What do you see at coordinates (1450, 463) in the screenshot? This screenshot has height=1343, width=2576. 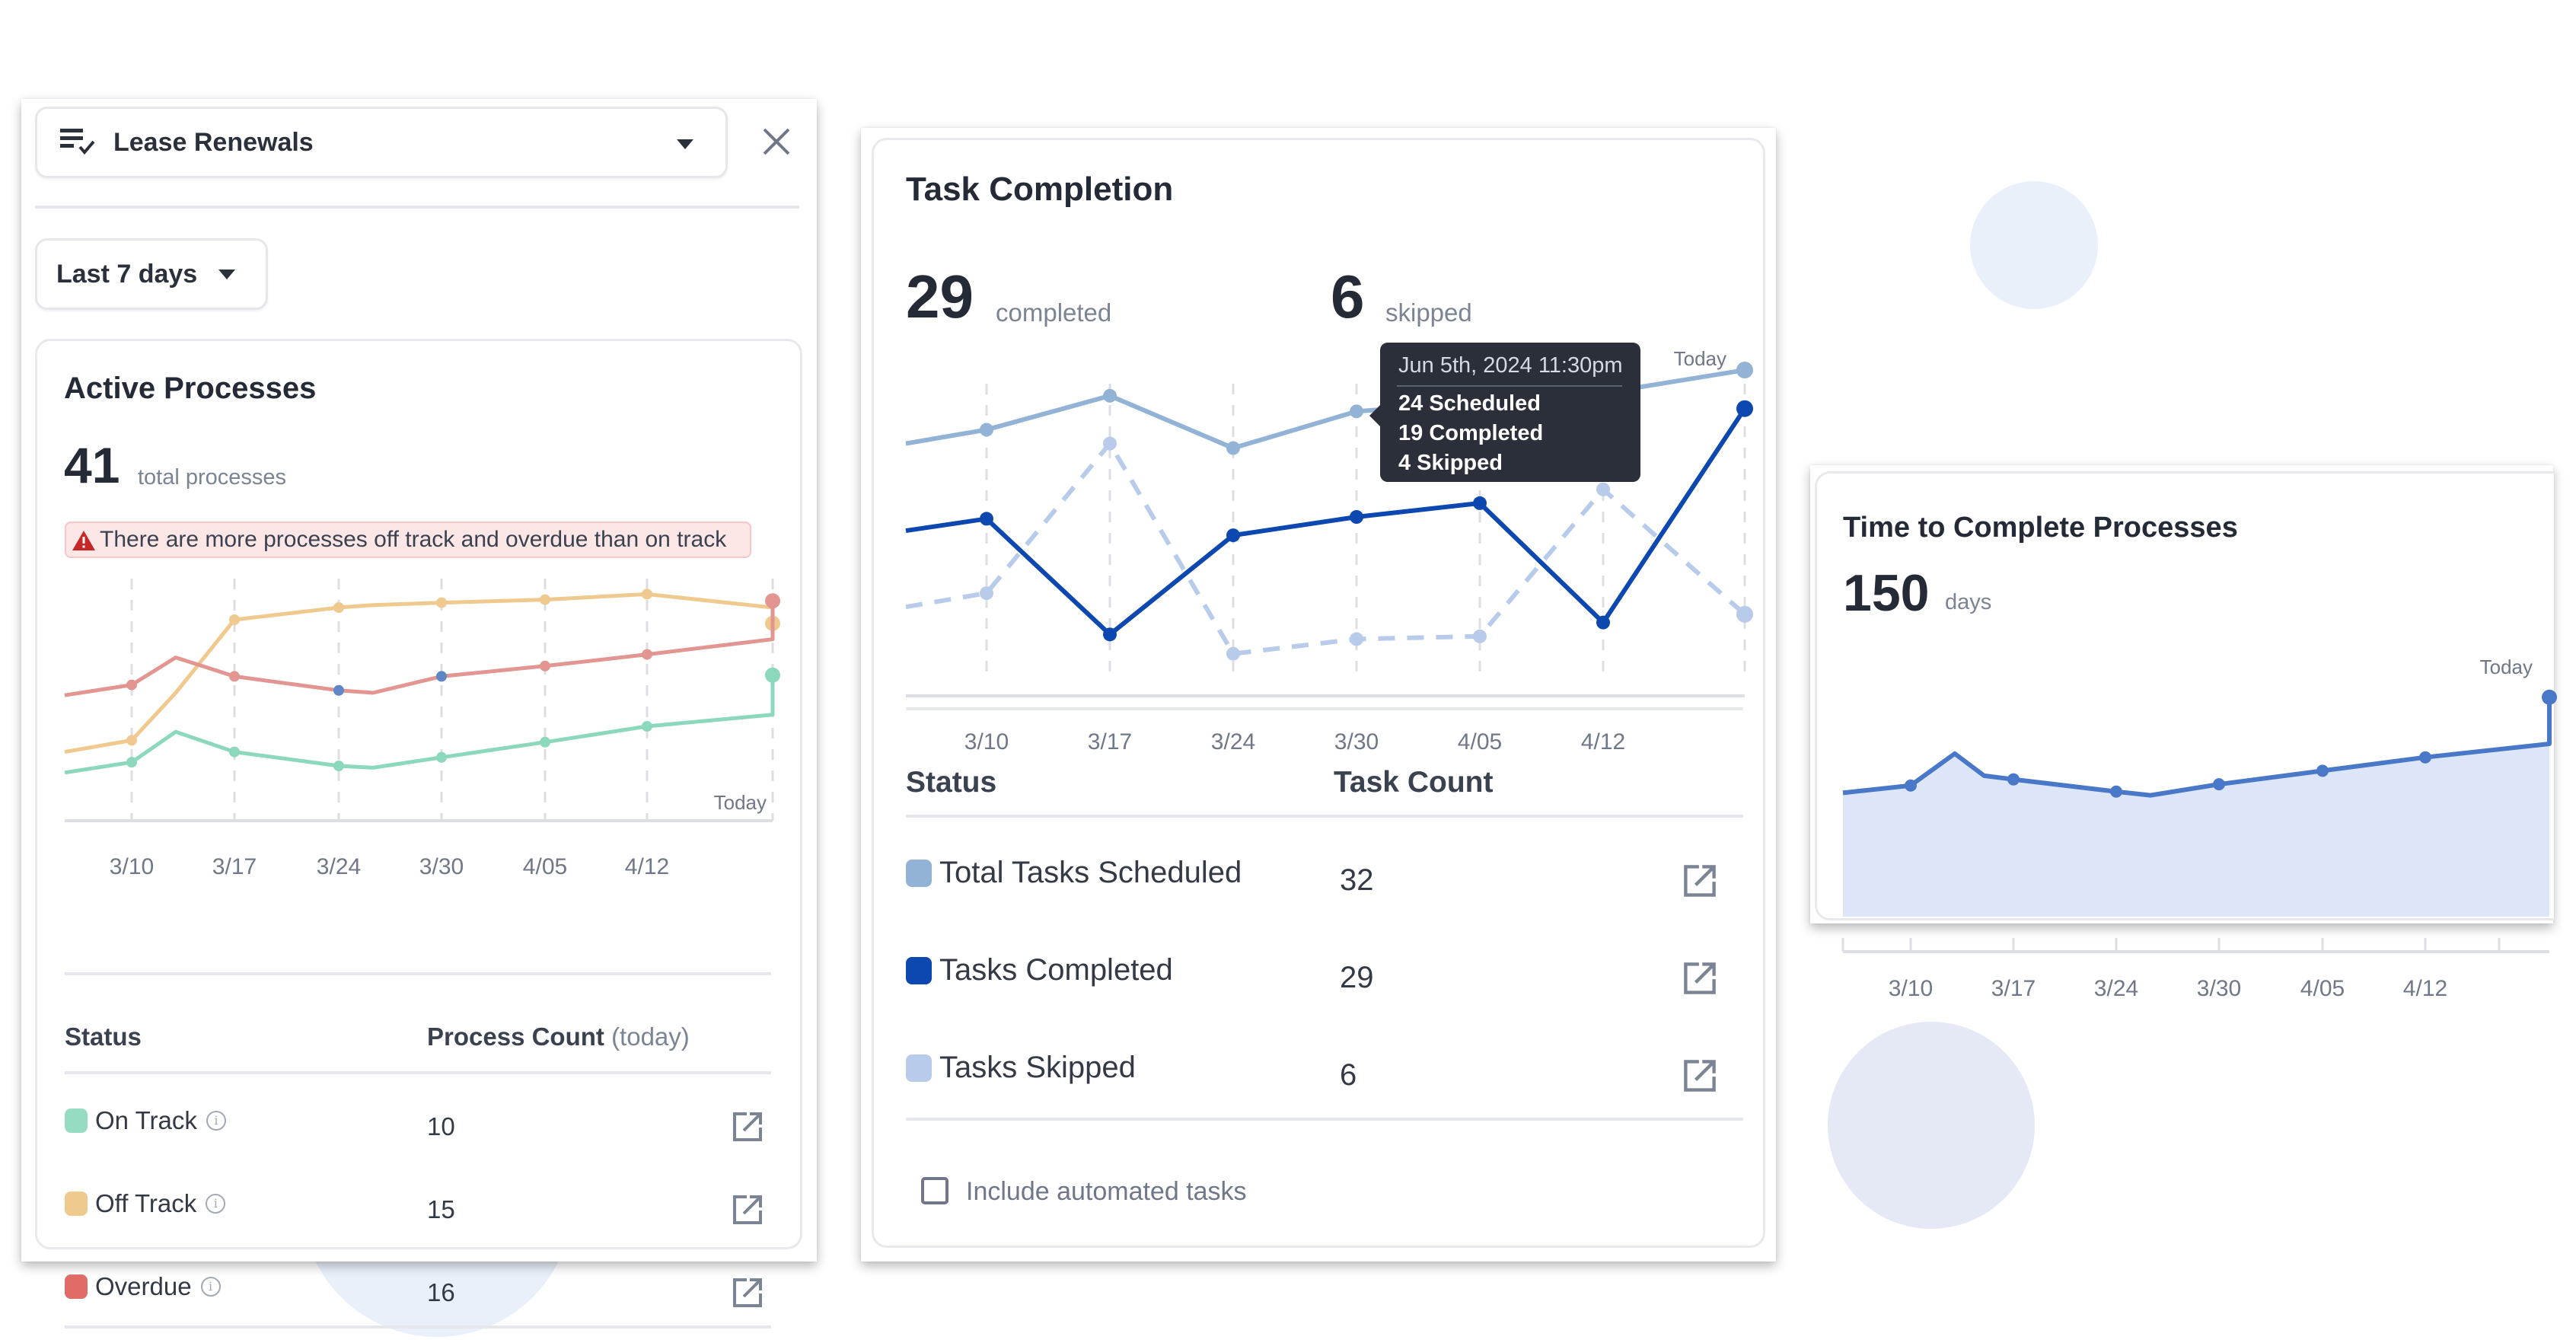 I see `tooltip-line: 4 Skipped` at bounding box center [1450, 463].